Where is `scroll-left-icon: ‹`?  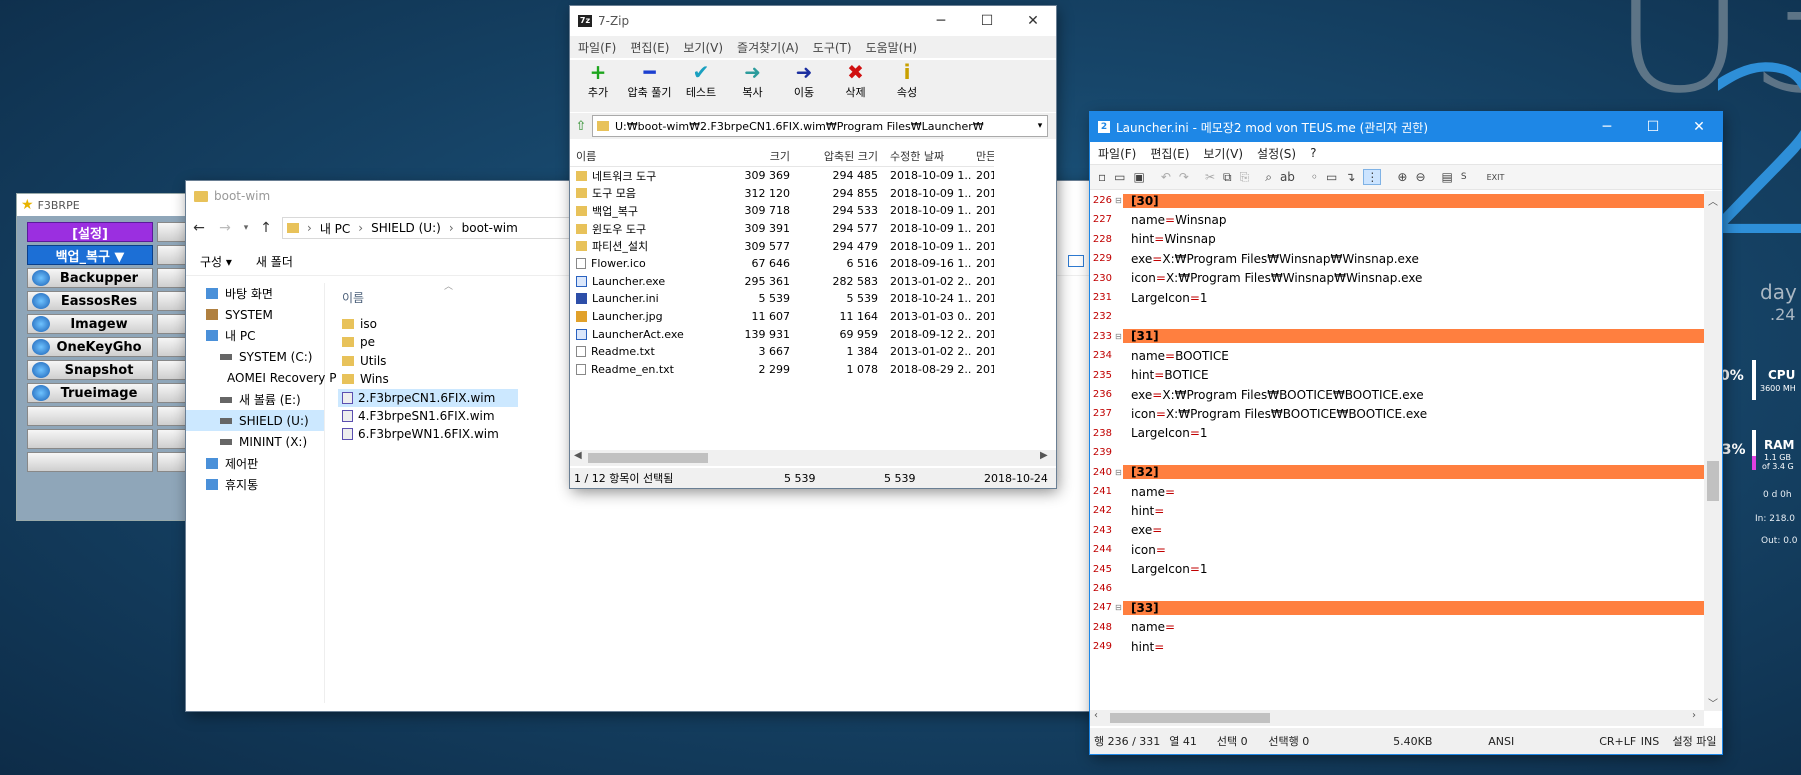
scroll-left-icon: ‹ is located at coordinates (1096, 715).